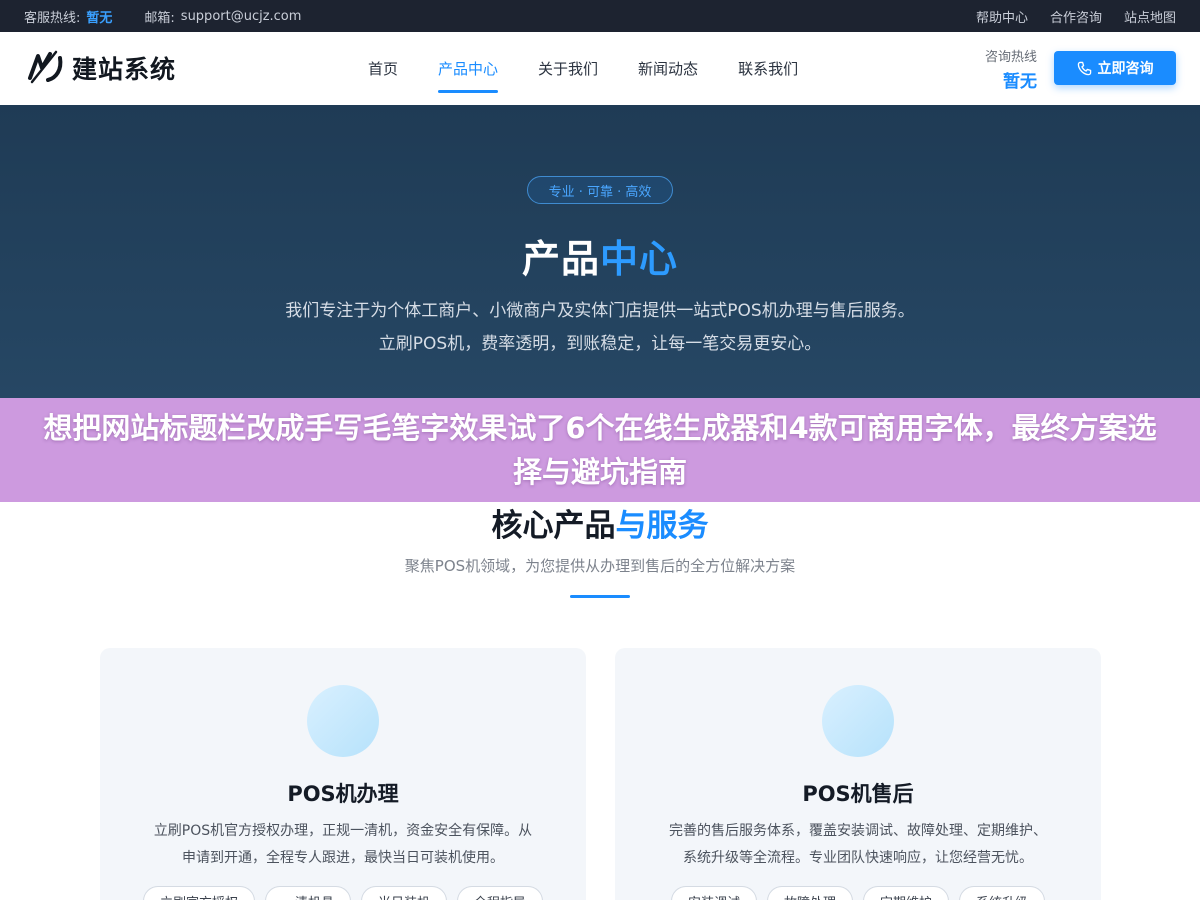 The image size is (1200, 900). I want to click on service-card-desc-line: 立刷POS机官方授权办理，正规一清机，资金安全有保障。从, so click(343, 831).